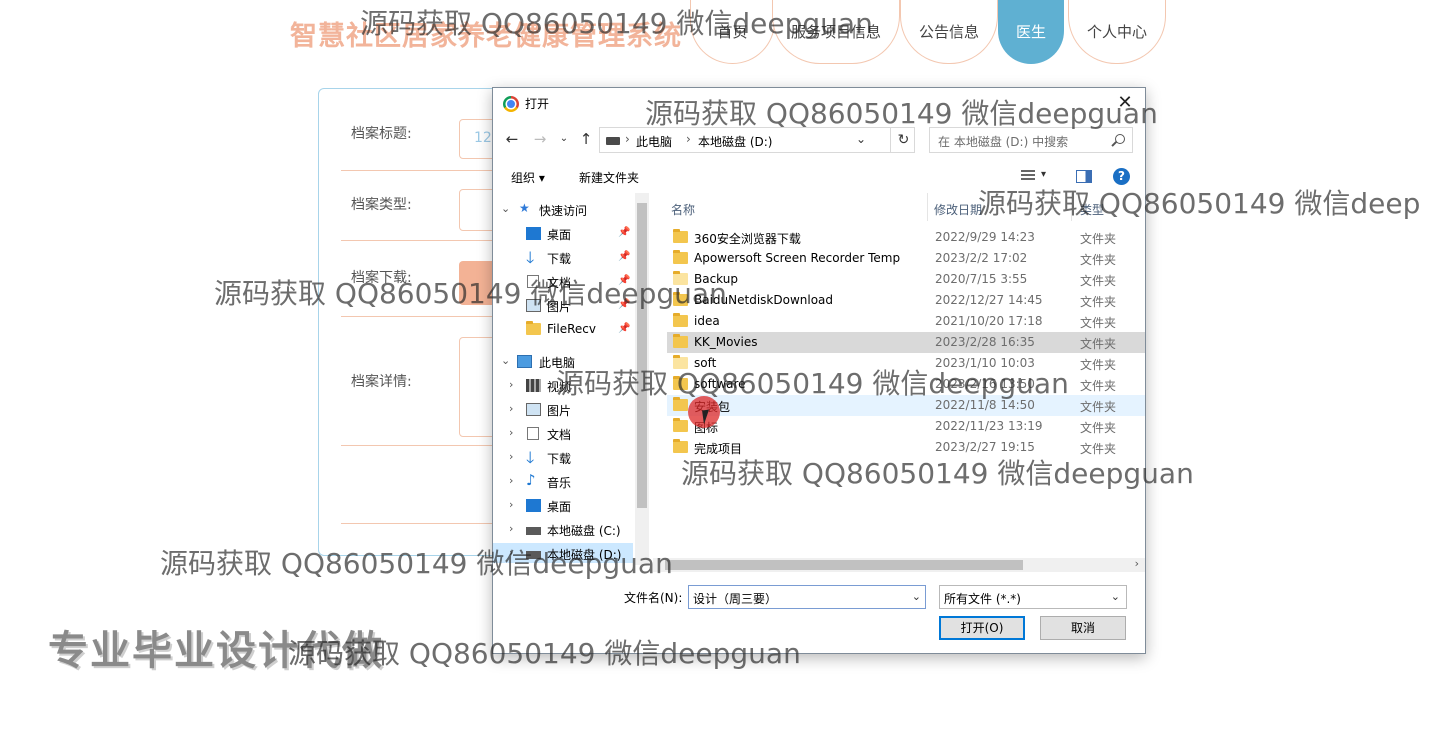 Image resolution: width=1440 pixels, height=752 pixels. I want to click on address-bar: › 此电脑 › 本地磁盘 (D:) ⌄ ↻, so click(757, 140).